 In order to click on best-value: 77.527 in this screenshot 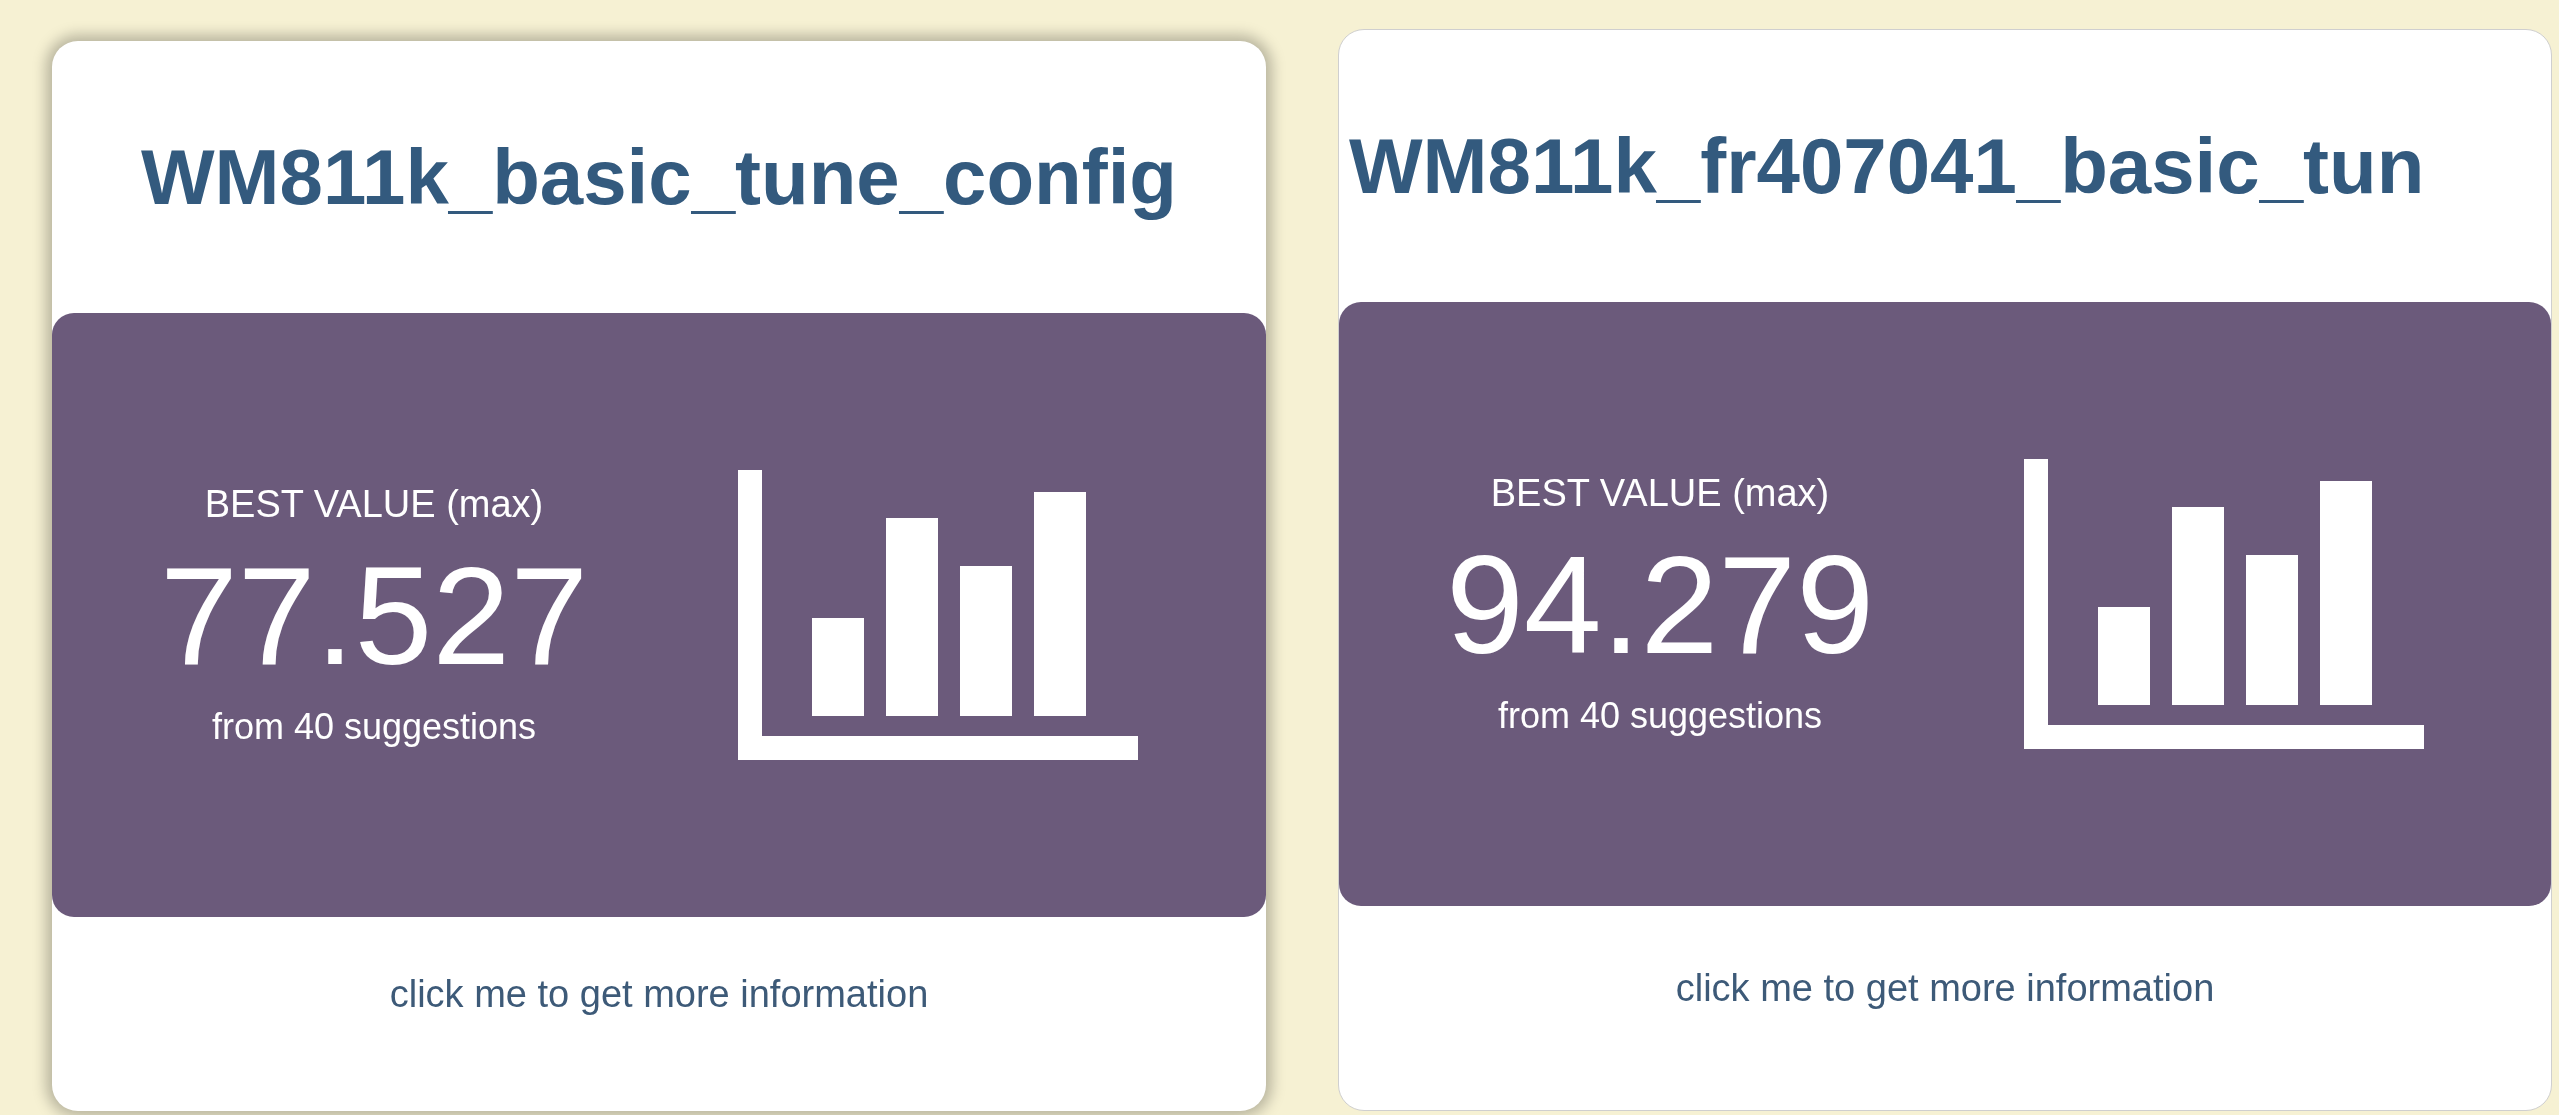, I will do `click(374, 616)`.